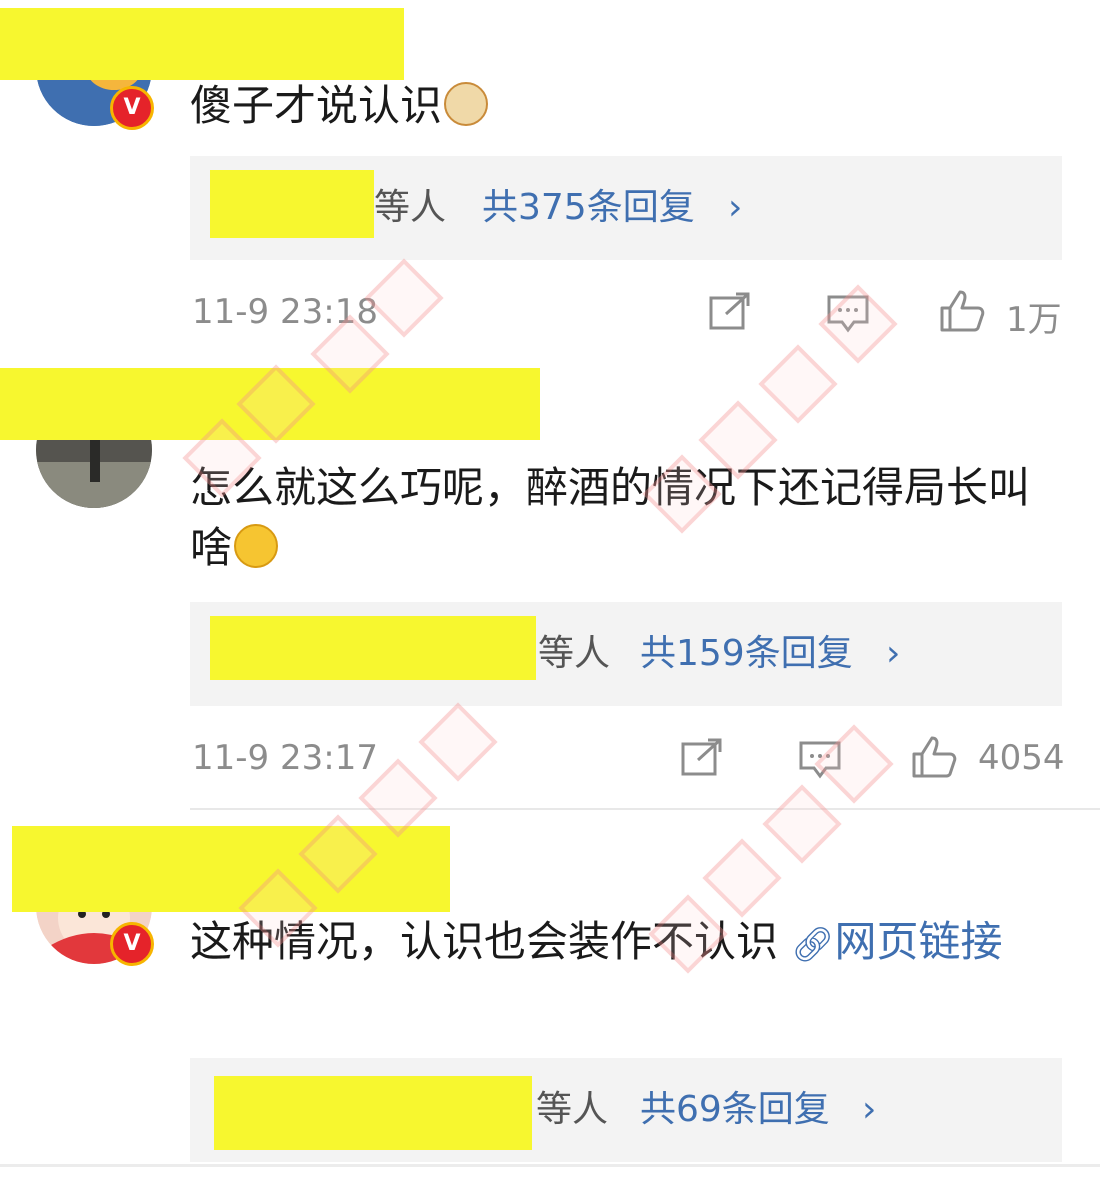 This screenshot has width=1100, height=1190. I want to click on reply-count-link: 共159条回复, so click(746, 654).